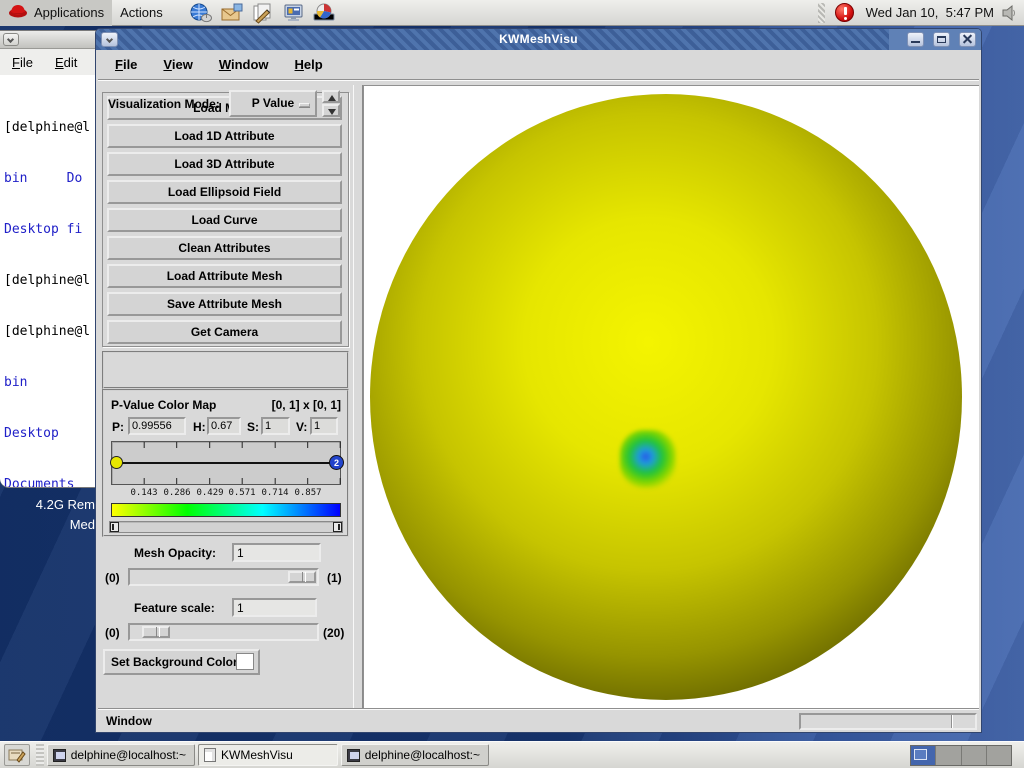 Image resolution: width=1024 pixels, height=768 pixels. I want to click on top-panel: Applications Actions Wed Jan 10, 5:47 PM, so click(512, 13).